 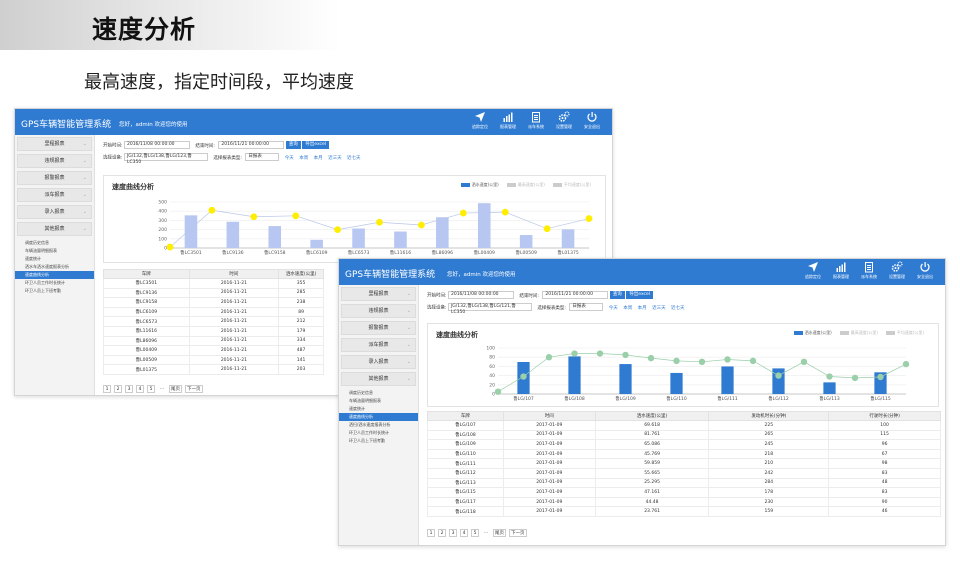 I want to click on table-row: 鲁L00409 2016-11-21 487, so click(x=213, y=350).